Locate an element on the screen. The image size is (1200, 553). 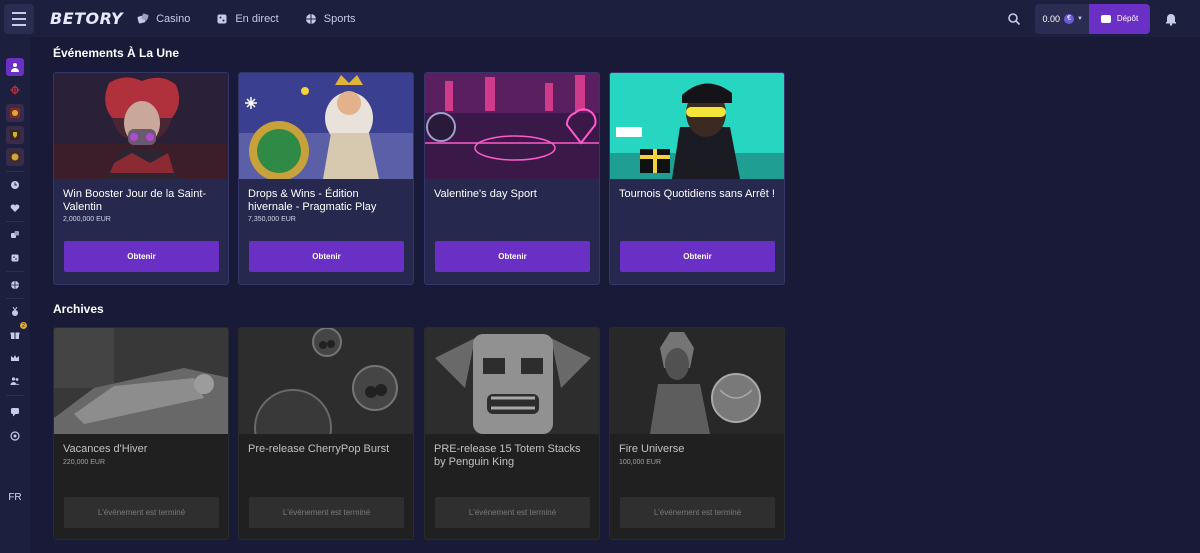
euro-icon: € is located at coordinates (1069, 18).